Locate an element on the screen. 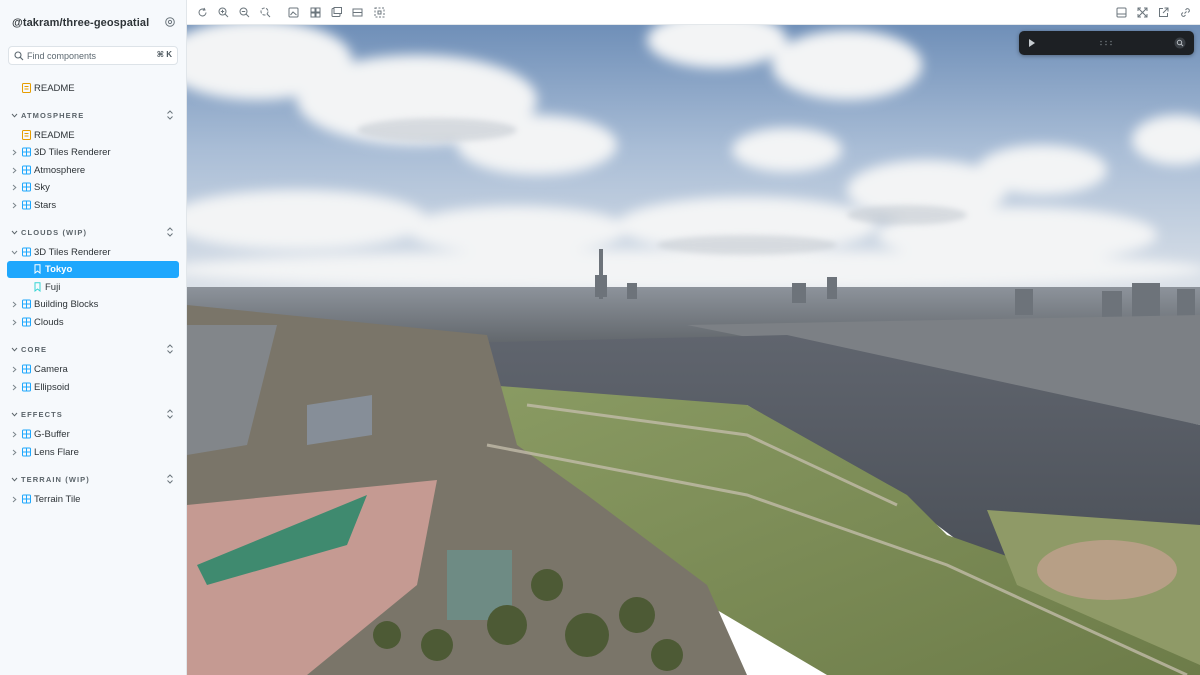 Image resolution: width=1200 pixels, height=675 pixels. search-input is located at coordinates (86, 55).